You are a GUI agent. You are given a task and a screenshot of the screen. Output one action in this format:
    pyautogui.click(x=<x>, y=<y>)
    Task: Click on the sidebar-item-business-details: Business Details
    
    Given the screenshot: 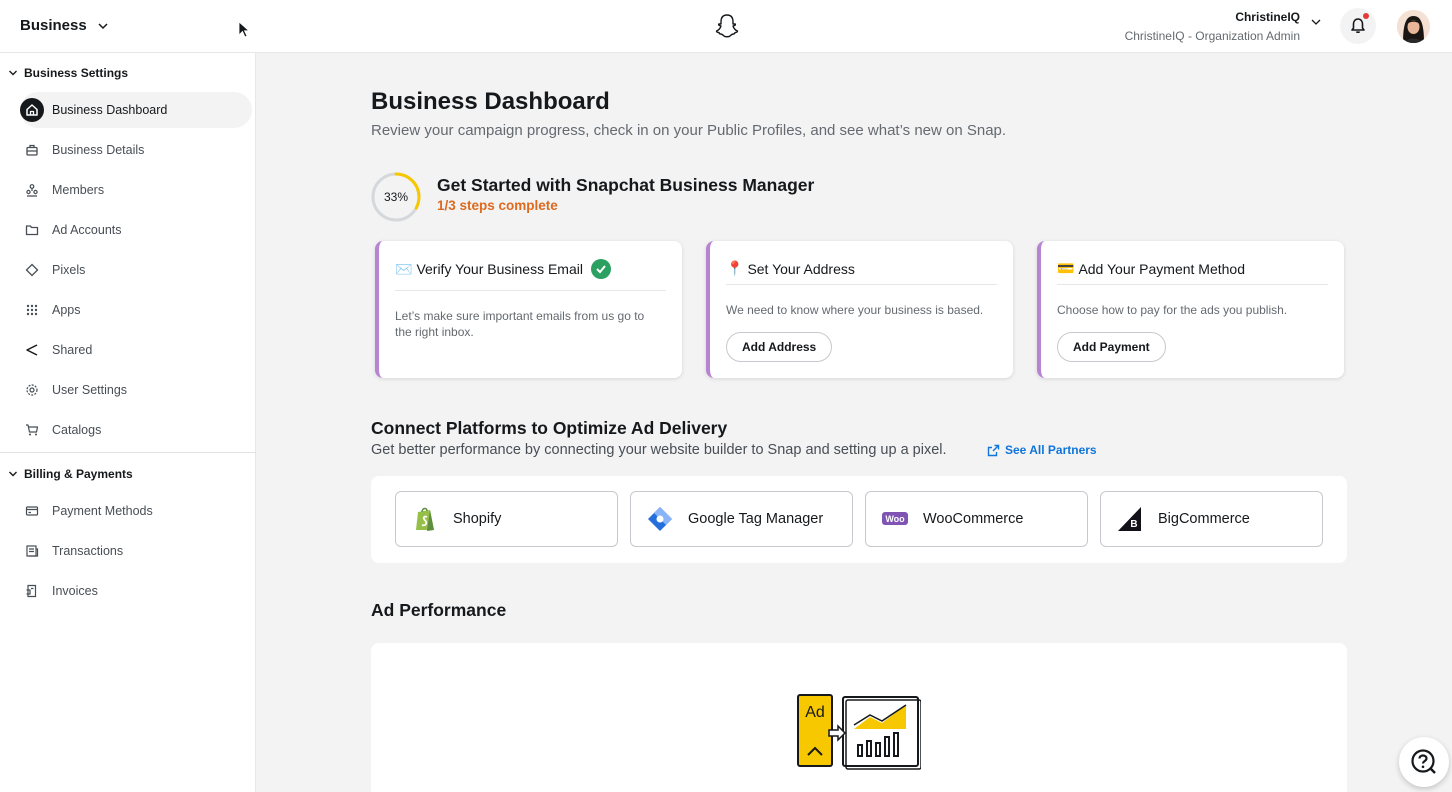 What is the action you would take?
    pyautogui.click(x=136, y=150)
    